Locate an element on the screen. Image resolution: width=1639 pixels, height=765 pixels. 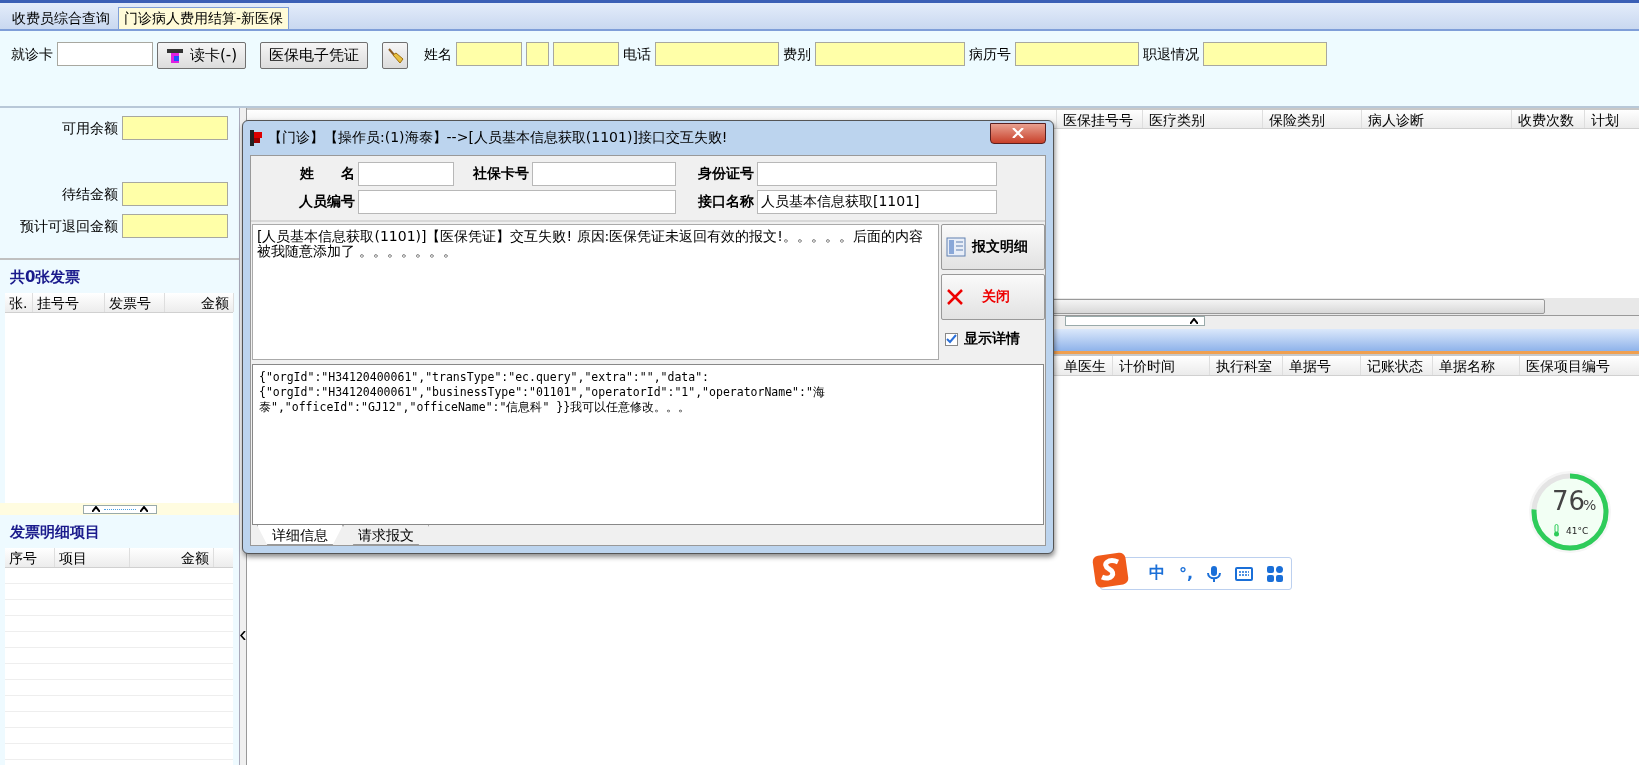
field-label: 费别 is located at coordinates (797, 54).